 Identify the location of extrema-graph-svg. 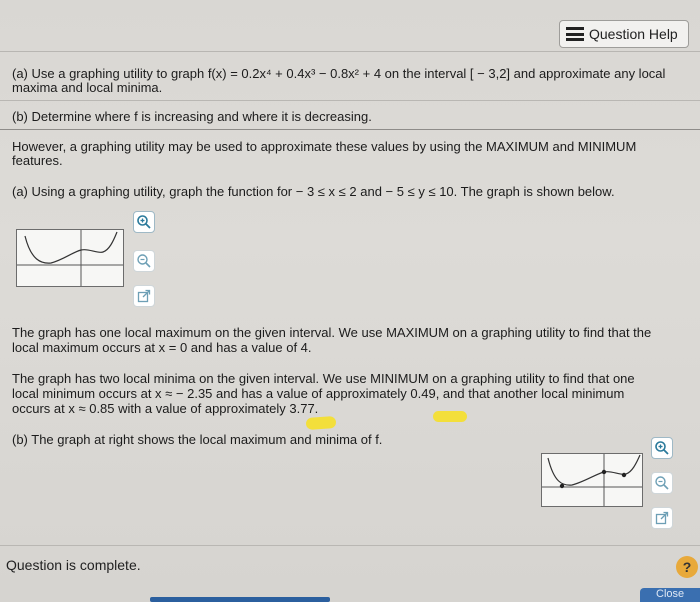
(592, 480).